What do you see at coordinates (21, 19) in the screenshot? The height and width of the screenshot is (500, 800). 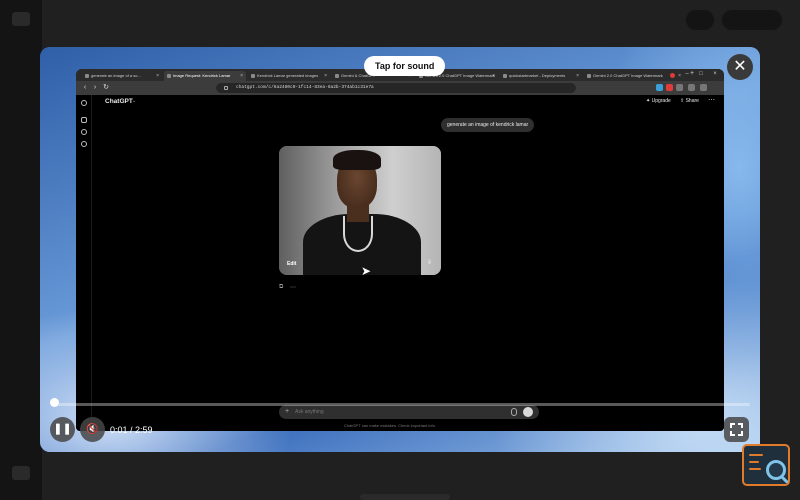 I see `backdrop-menu-icon` at bounding box center [21, 19].